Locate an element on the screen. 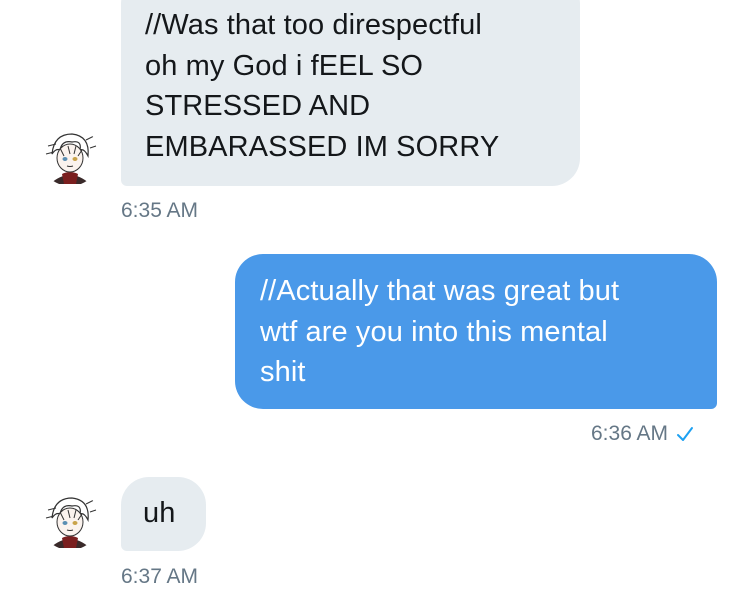 This screenshot has height=613, width=749. message-timestamp: 6:36 AM is located at coordinates (630, 433).